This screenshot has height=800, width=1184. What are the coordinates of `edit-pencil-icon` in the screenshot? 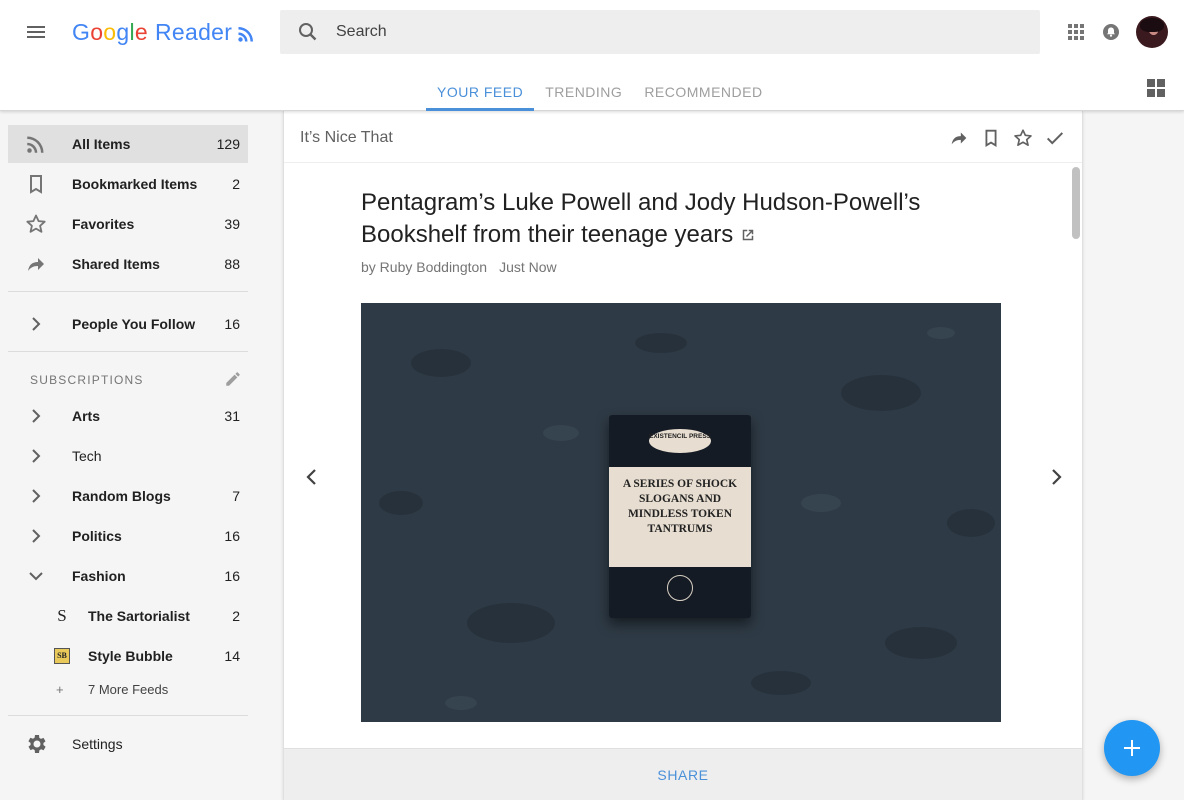 It's located at (233, 379).